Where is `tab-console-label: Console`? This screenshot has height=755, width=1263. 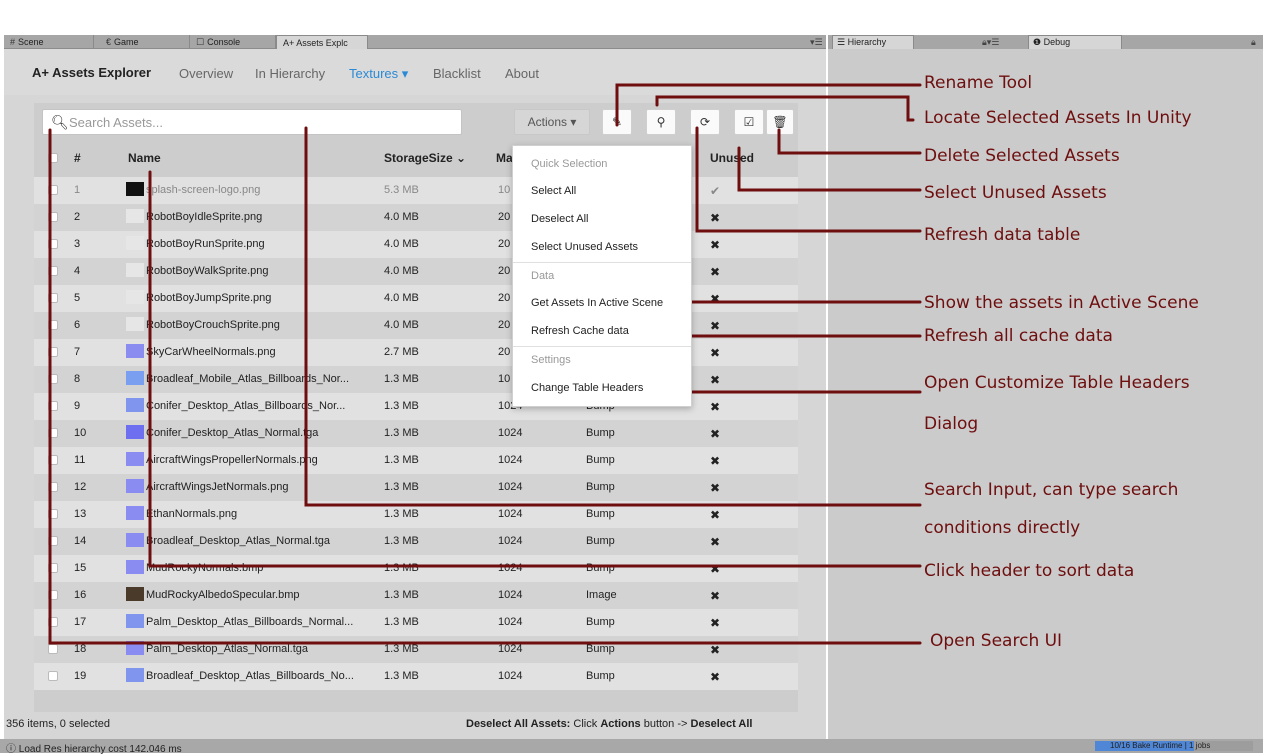
tab-console-label: Console is located at coordinates (224, 42).